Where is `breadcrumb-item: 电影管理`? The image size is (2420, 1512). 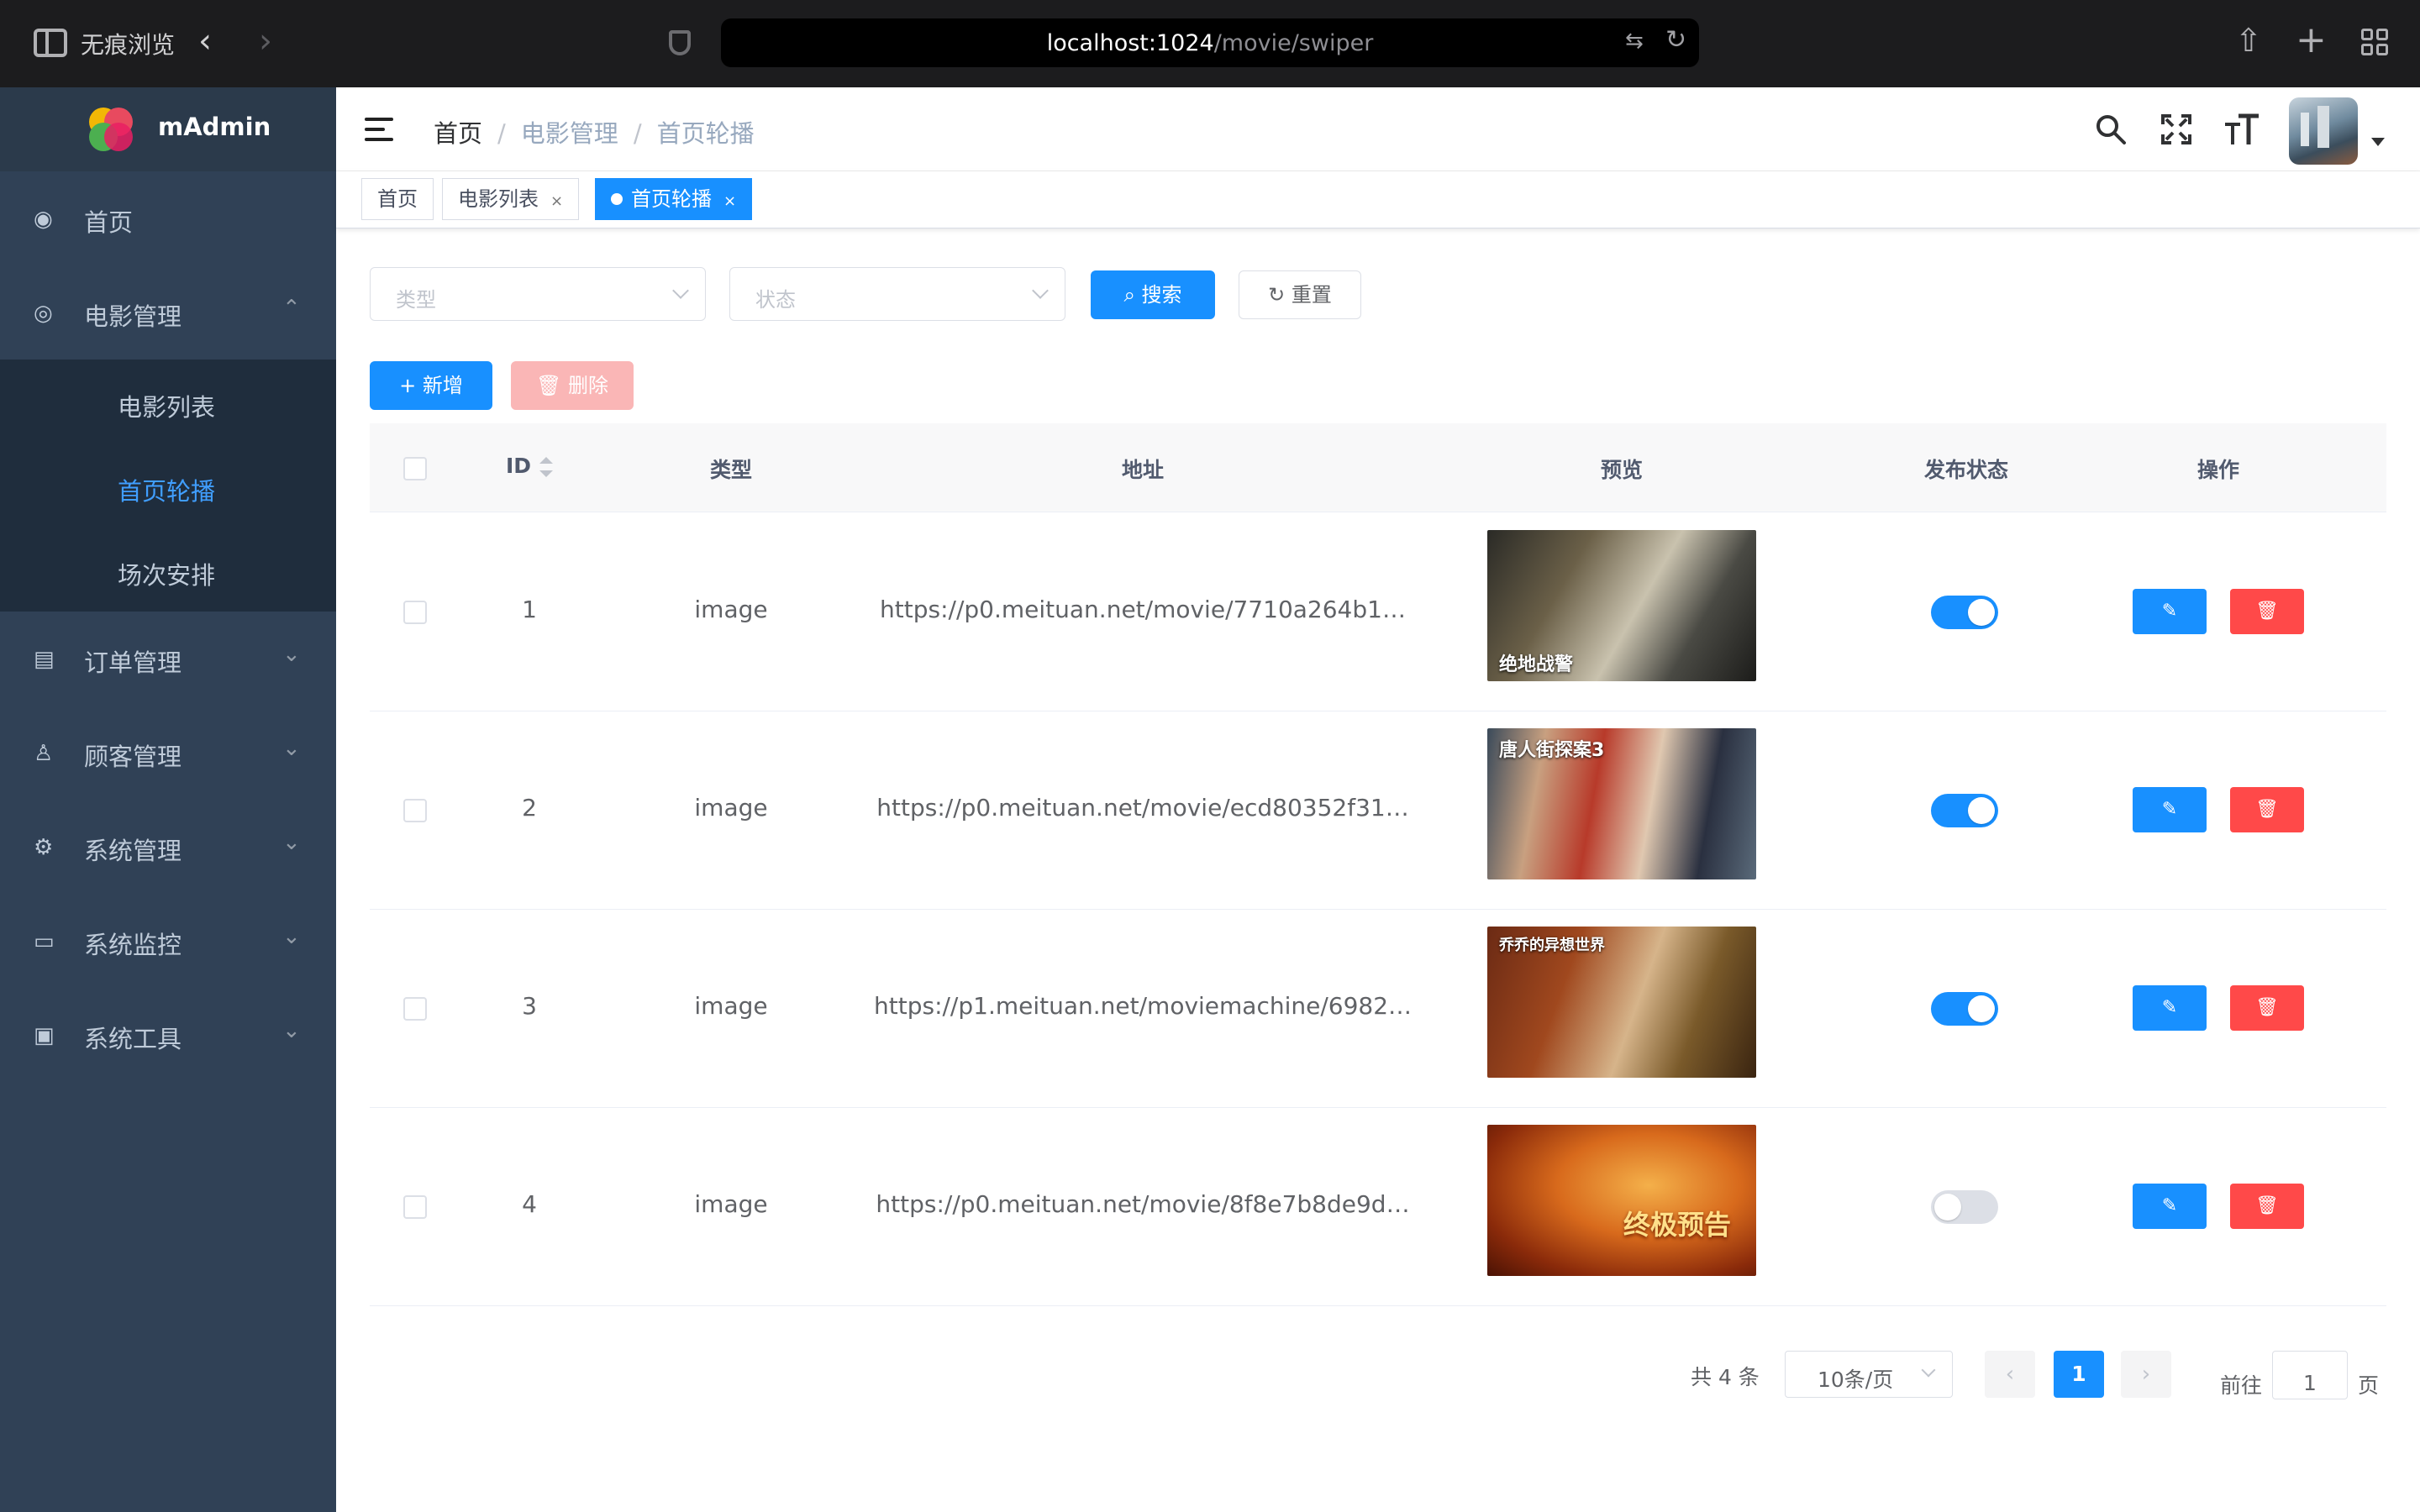 breadcrumb-item: 电影管理 is located at coordinates (569, 133).